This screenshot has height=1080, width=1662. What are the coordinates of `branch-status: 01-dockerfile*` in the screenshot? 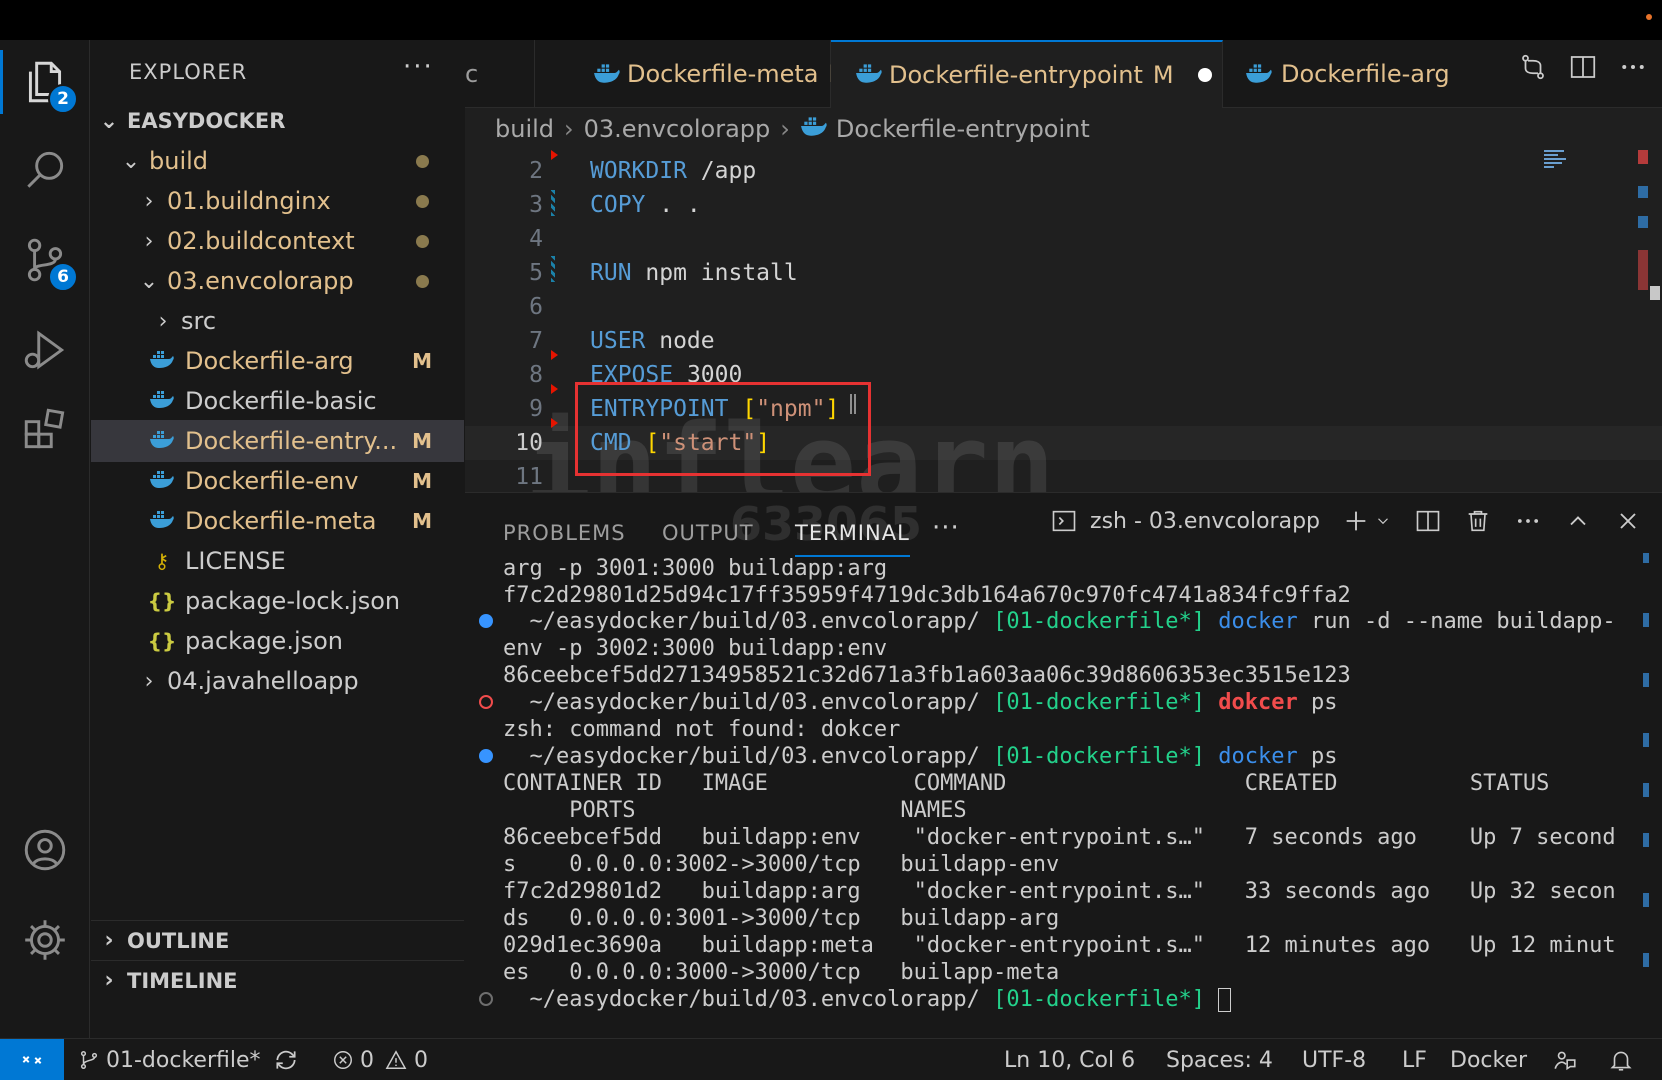 It's located at (188, 1059).